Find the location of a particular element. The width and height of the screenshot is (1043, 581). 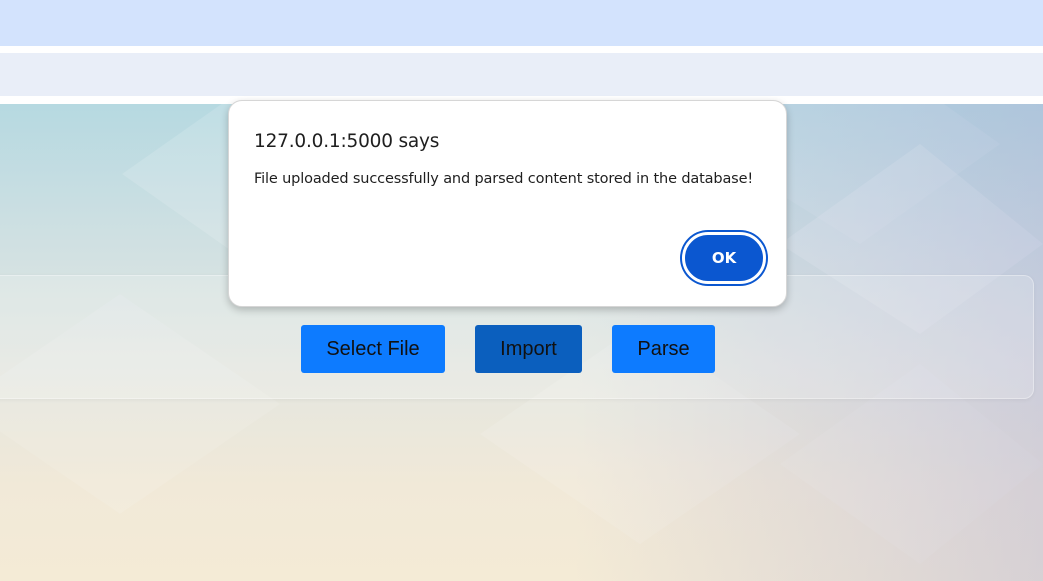

select-file-button: Select File is located at coordinates (373, 349).